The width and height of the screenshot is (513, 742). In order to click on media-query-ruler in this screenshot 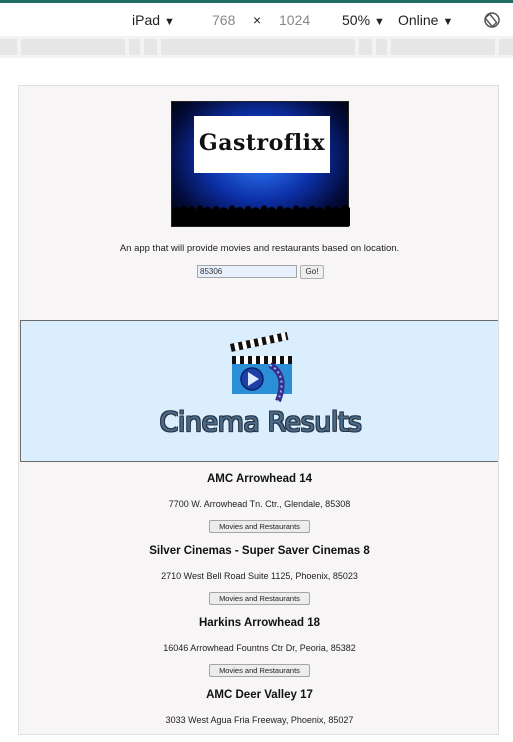, I will do `click(256, 47)`.